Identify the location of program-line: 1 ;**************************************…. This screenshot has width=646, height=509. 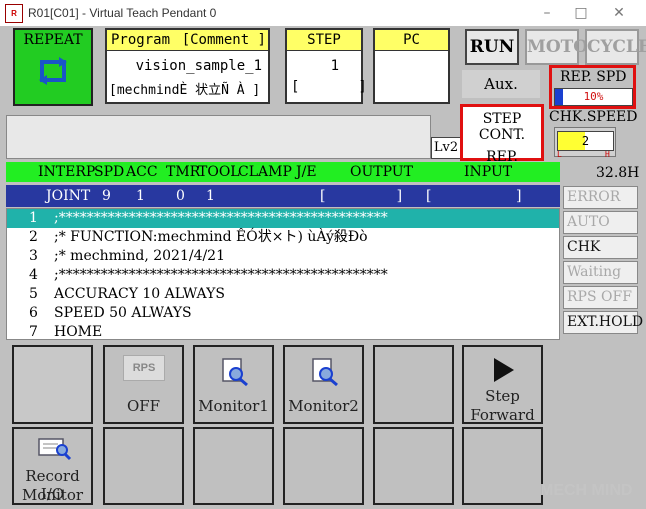
(283, 218).